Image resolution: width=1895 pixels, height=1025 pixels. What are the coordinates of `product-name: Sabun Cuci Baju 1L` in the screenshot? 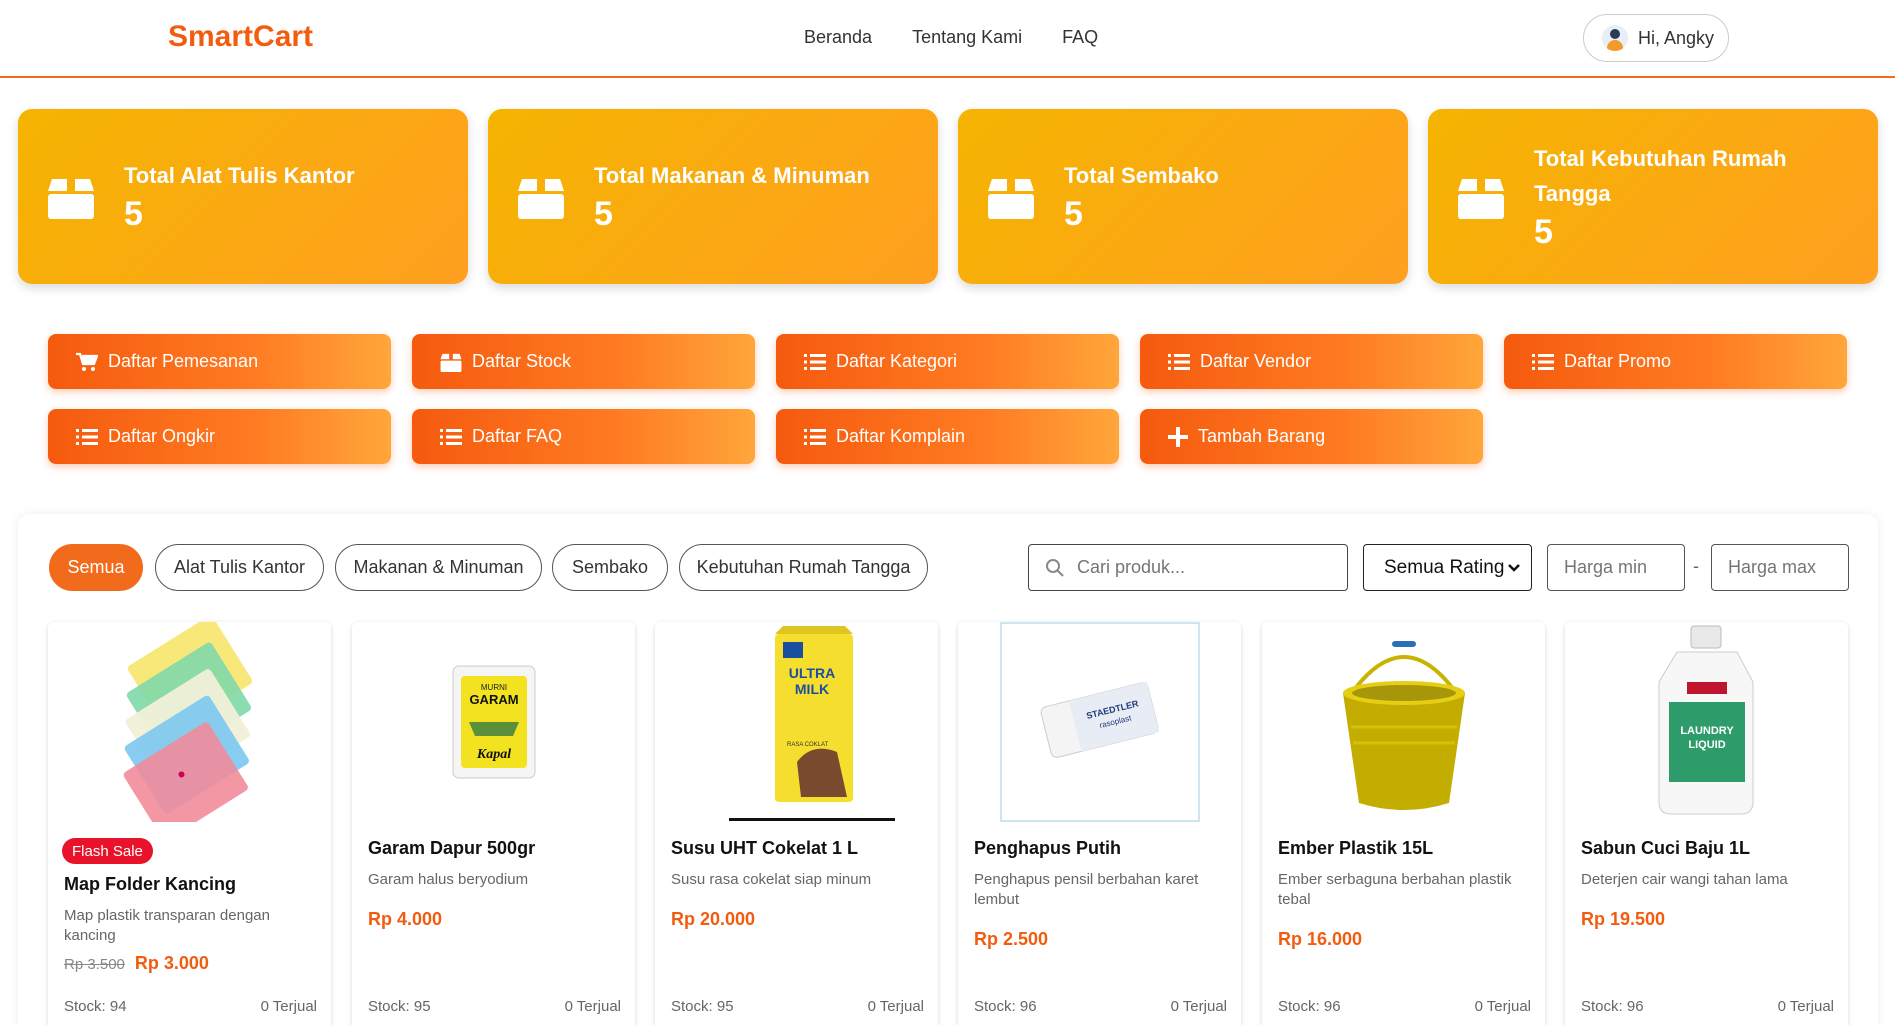 It's located at (1666, 848).